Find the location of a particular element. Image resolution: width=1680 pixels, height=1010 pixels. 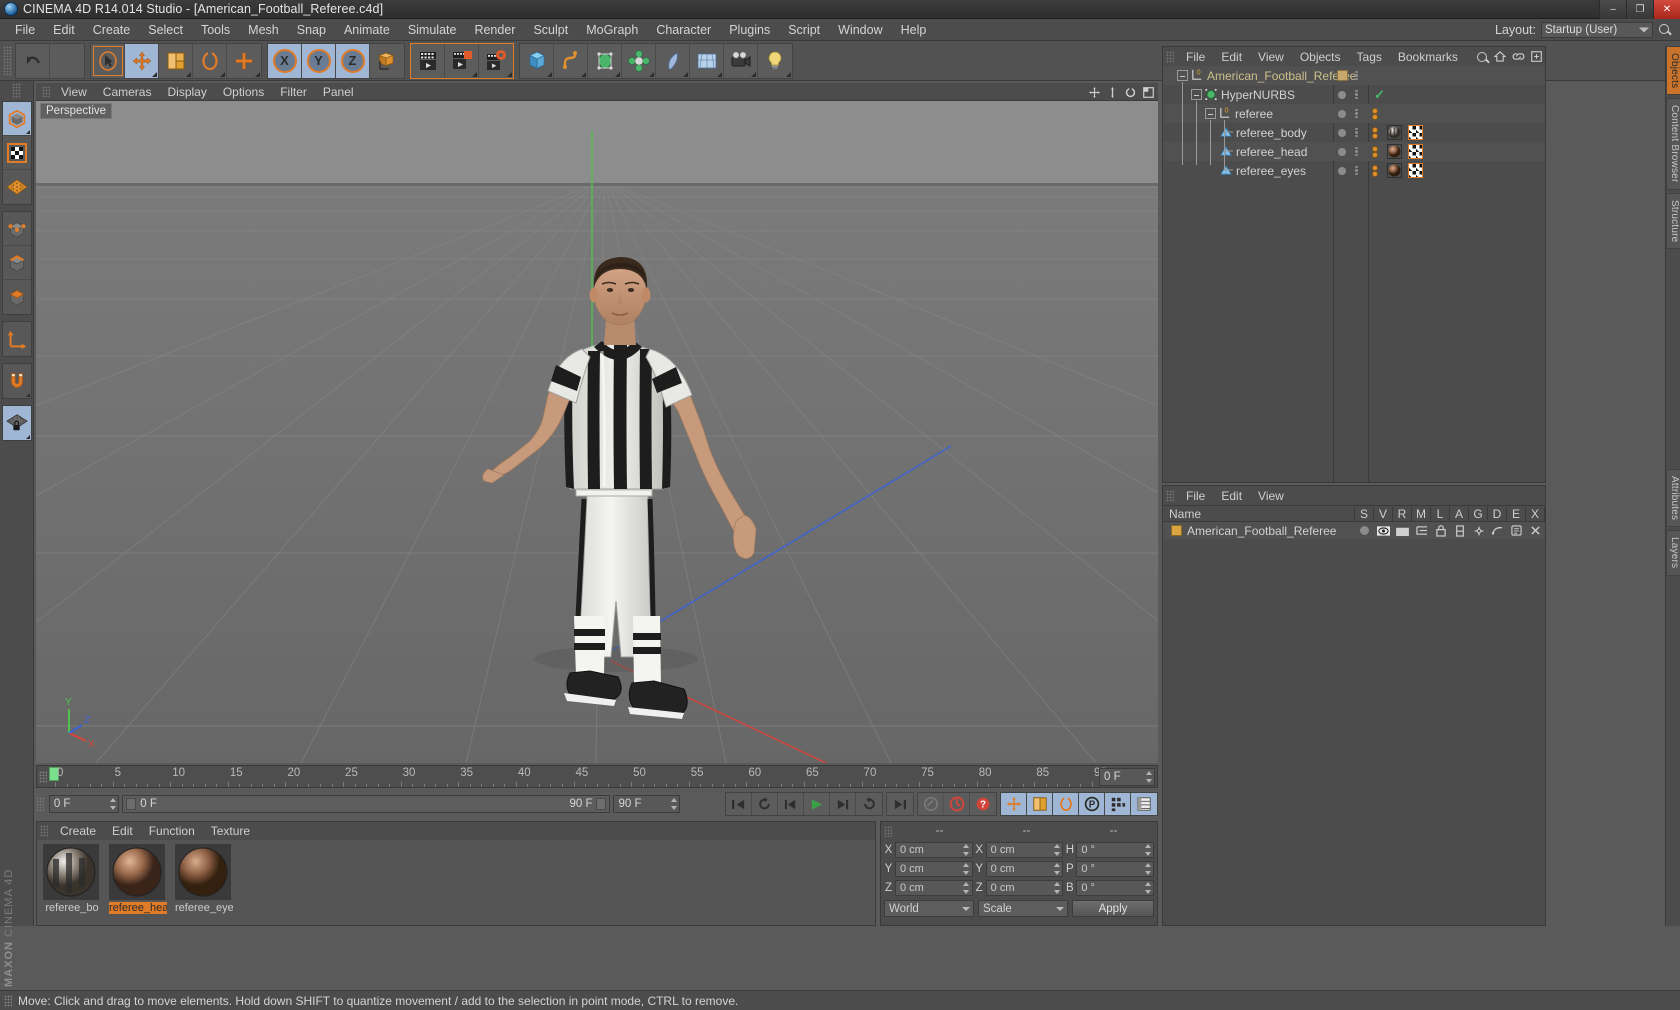

max-frame-field: 90 F is located at coordinates (646, 804).